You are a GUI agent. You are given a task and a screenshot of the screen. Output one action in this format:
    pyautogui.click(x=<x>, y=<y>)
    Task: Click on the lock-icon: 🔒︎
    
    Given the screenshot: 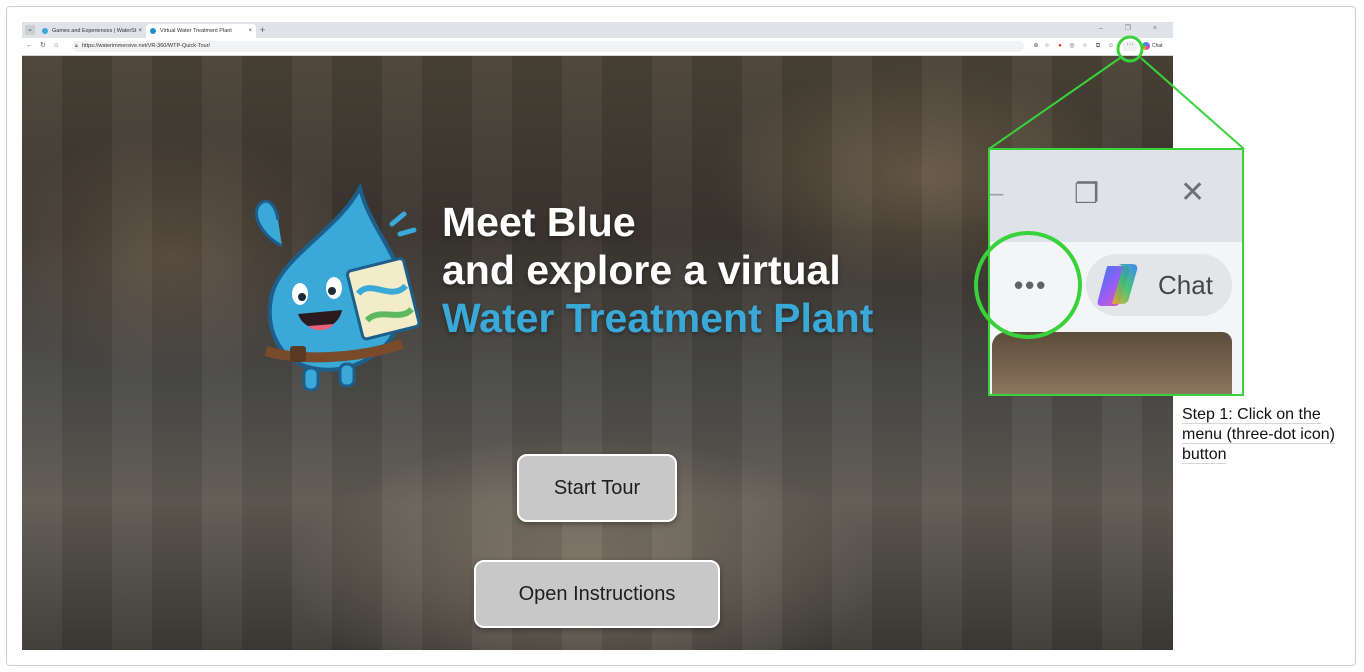 What is the action you would take?
    pyautogui.click(x=76, y=46)
    